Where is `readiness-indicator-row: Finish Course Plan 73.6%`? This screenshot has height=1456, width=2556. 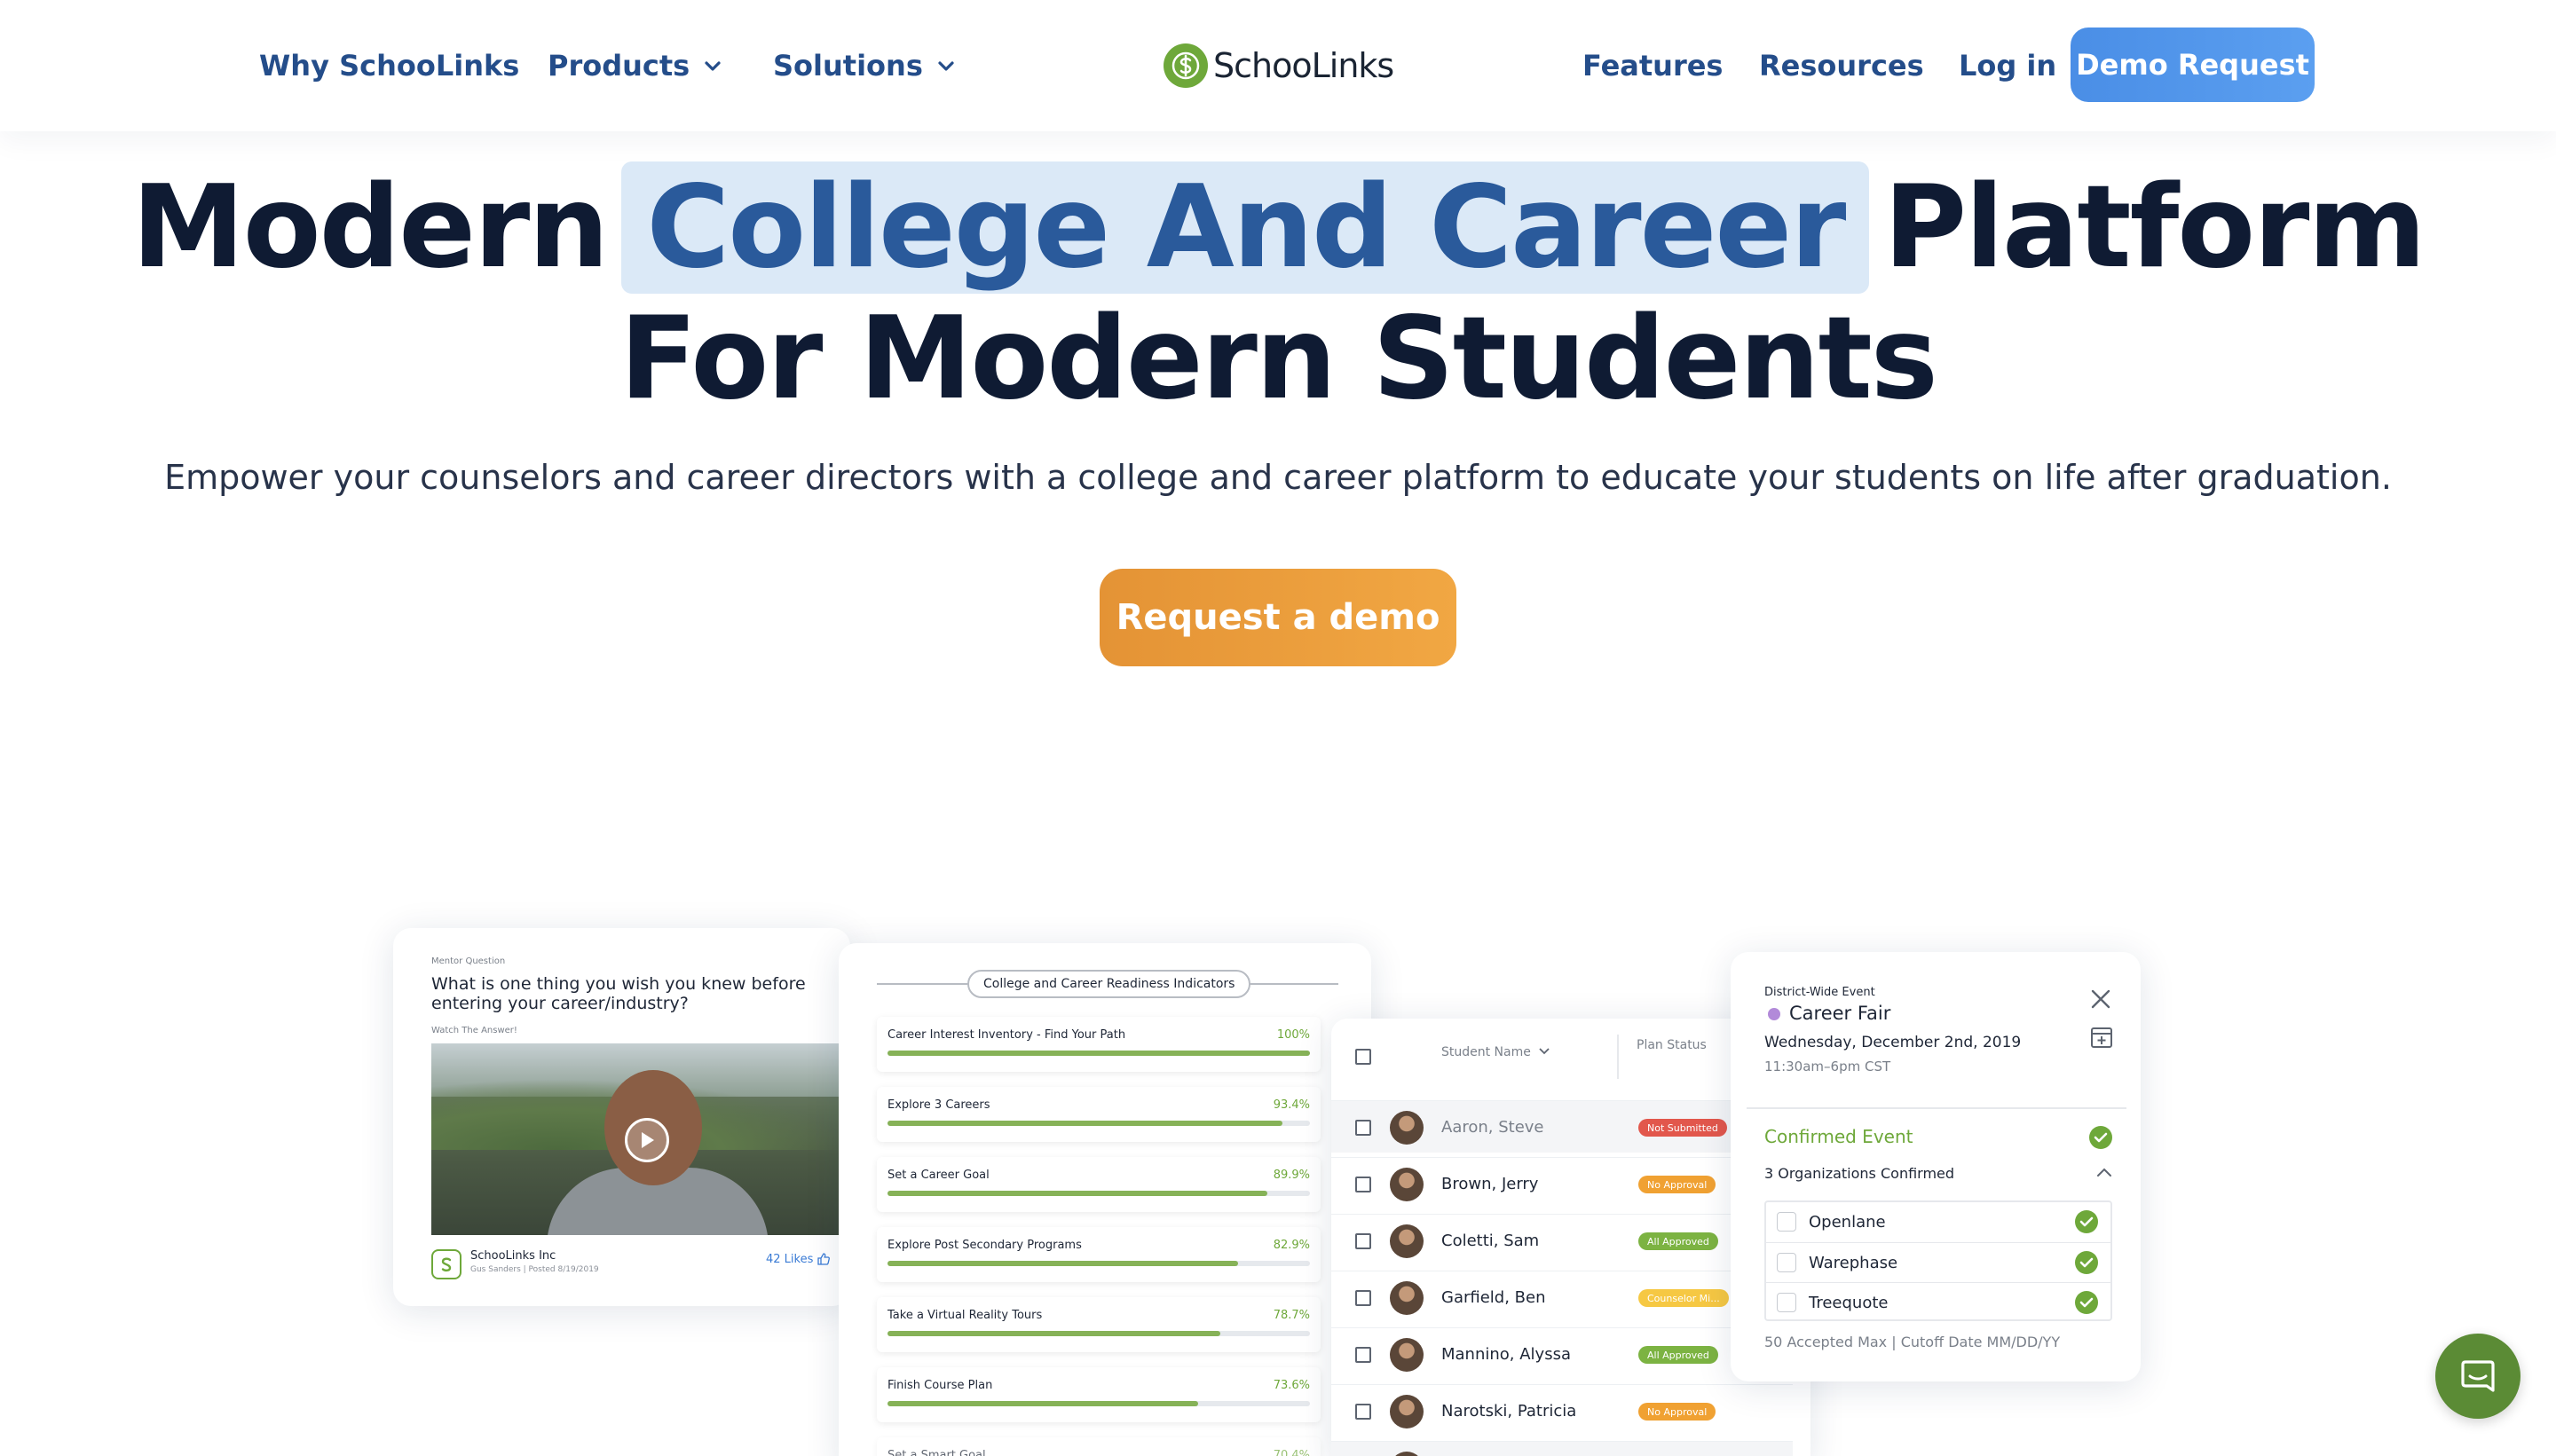 readiness-indicator-row: Finish Course Plan 73.6% is located at coordinates (1099, 1394).